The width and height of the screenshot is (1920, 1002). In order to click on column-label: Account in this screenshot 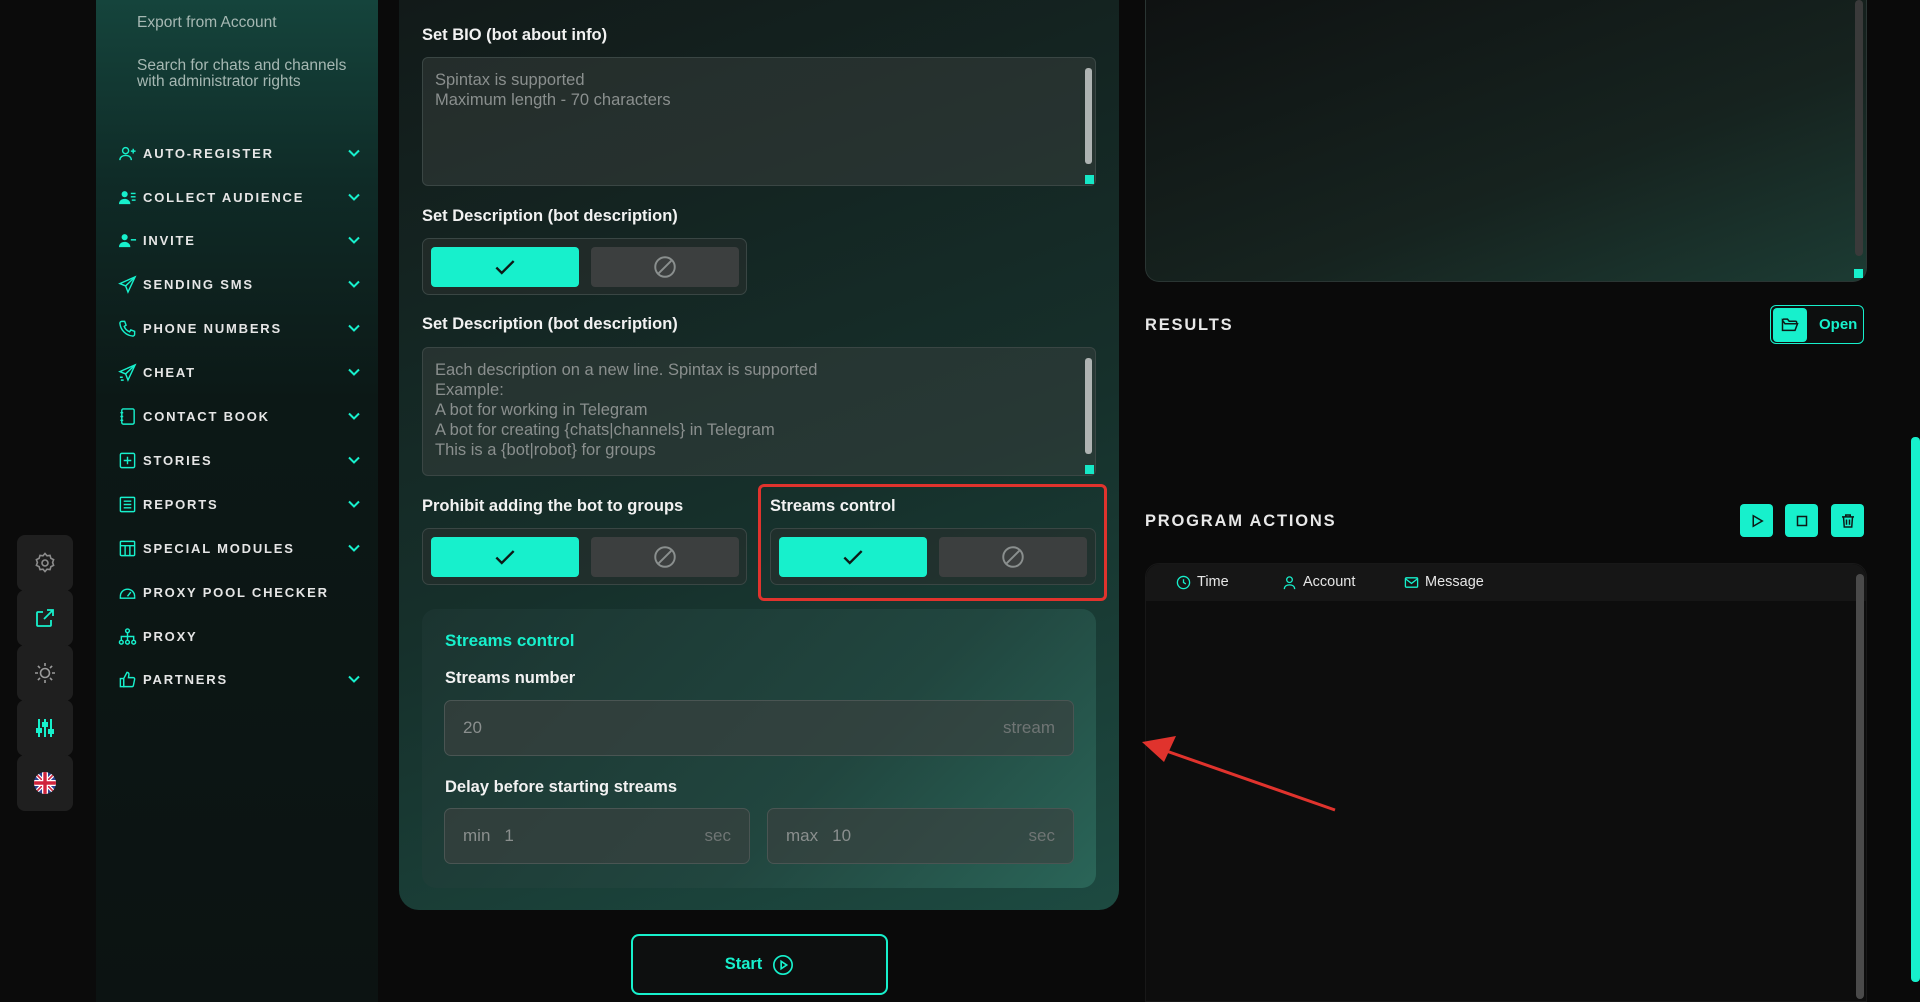, I will do `click(1329, 582)`.